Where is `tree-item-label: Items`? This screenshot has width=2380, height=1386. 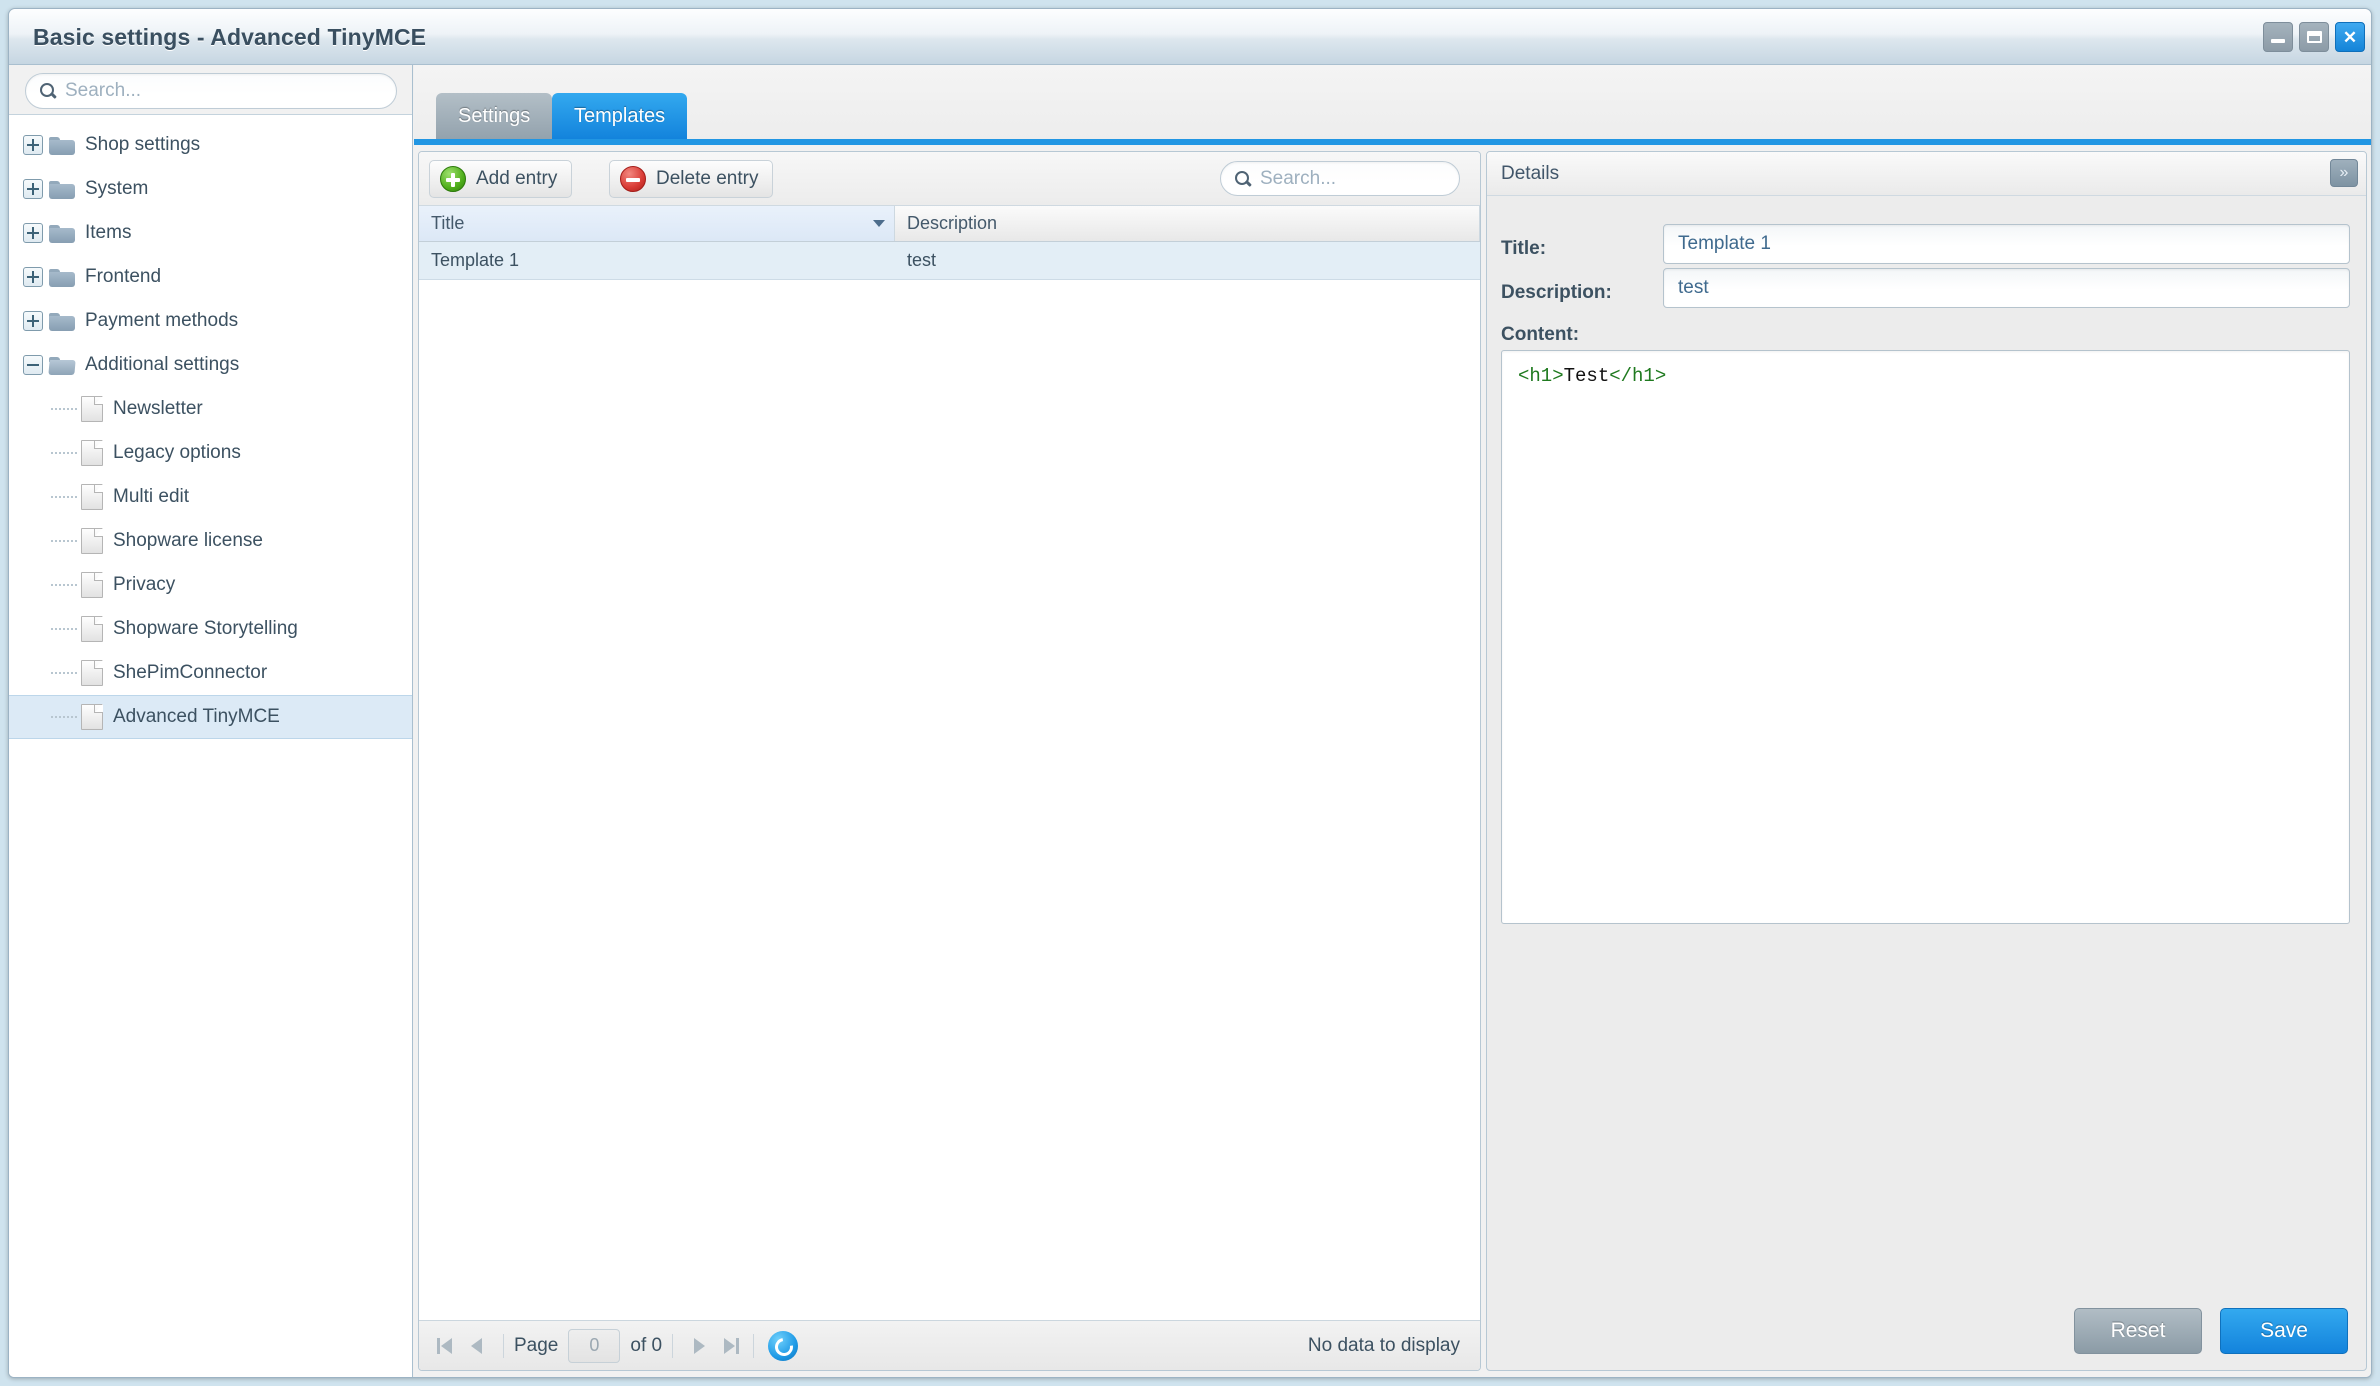 tree-item-label: Items is located at coordinates (108, 232).